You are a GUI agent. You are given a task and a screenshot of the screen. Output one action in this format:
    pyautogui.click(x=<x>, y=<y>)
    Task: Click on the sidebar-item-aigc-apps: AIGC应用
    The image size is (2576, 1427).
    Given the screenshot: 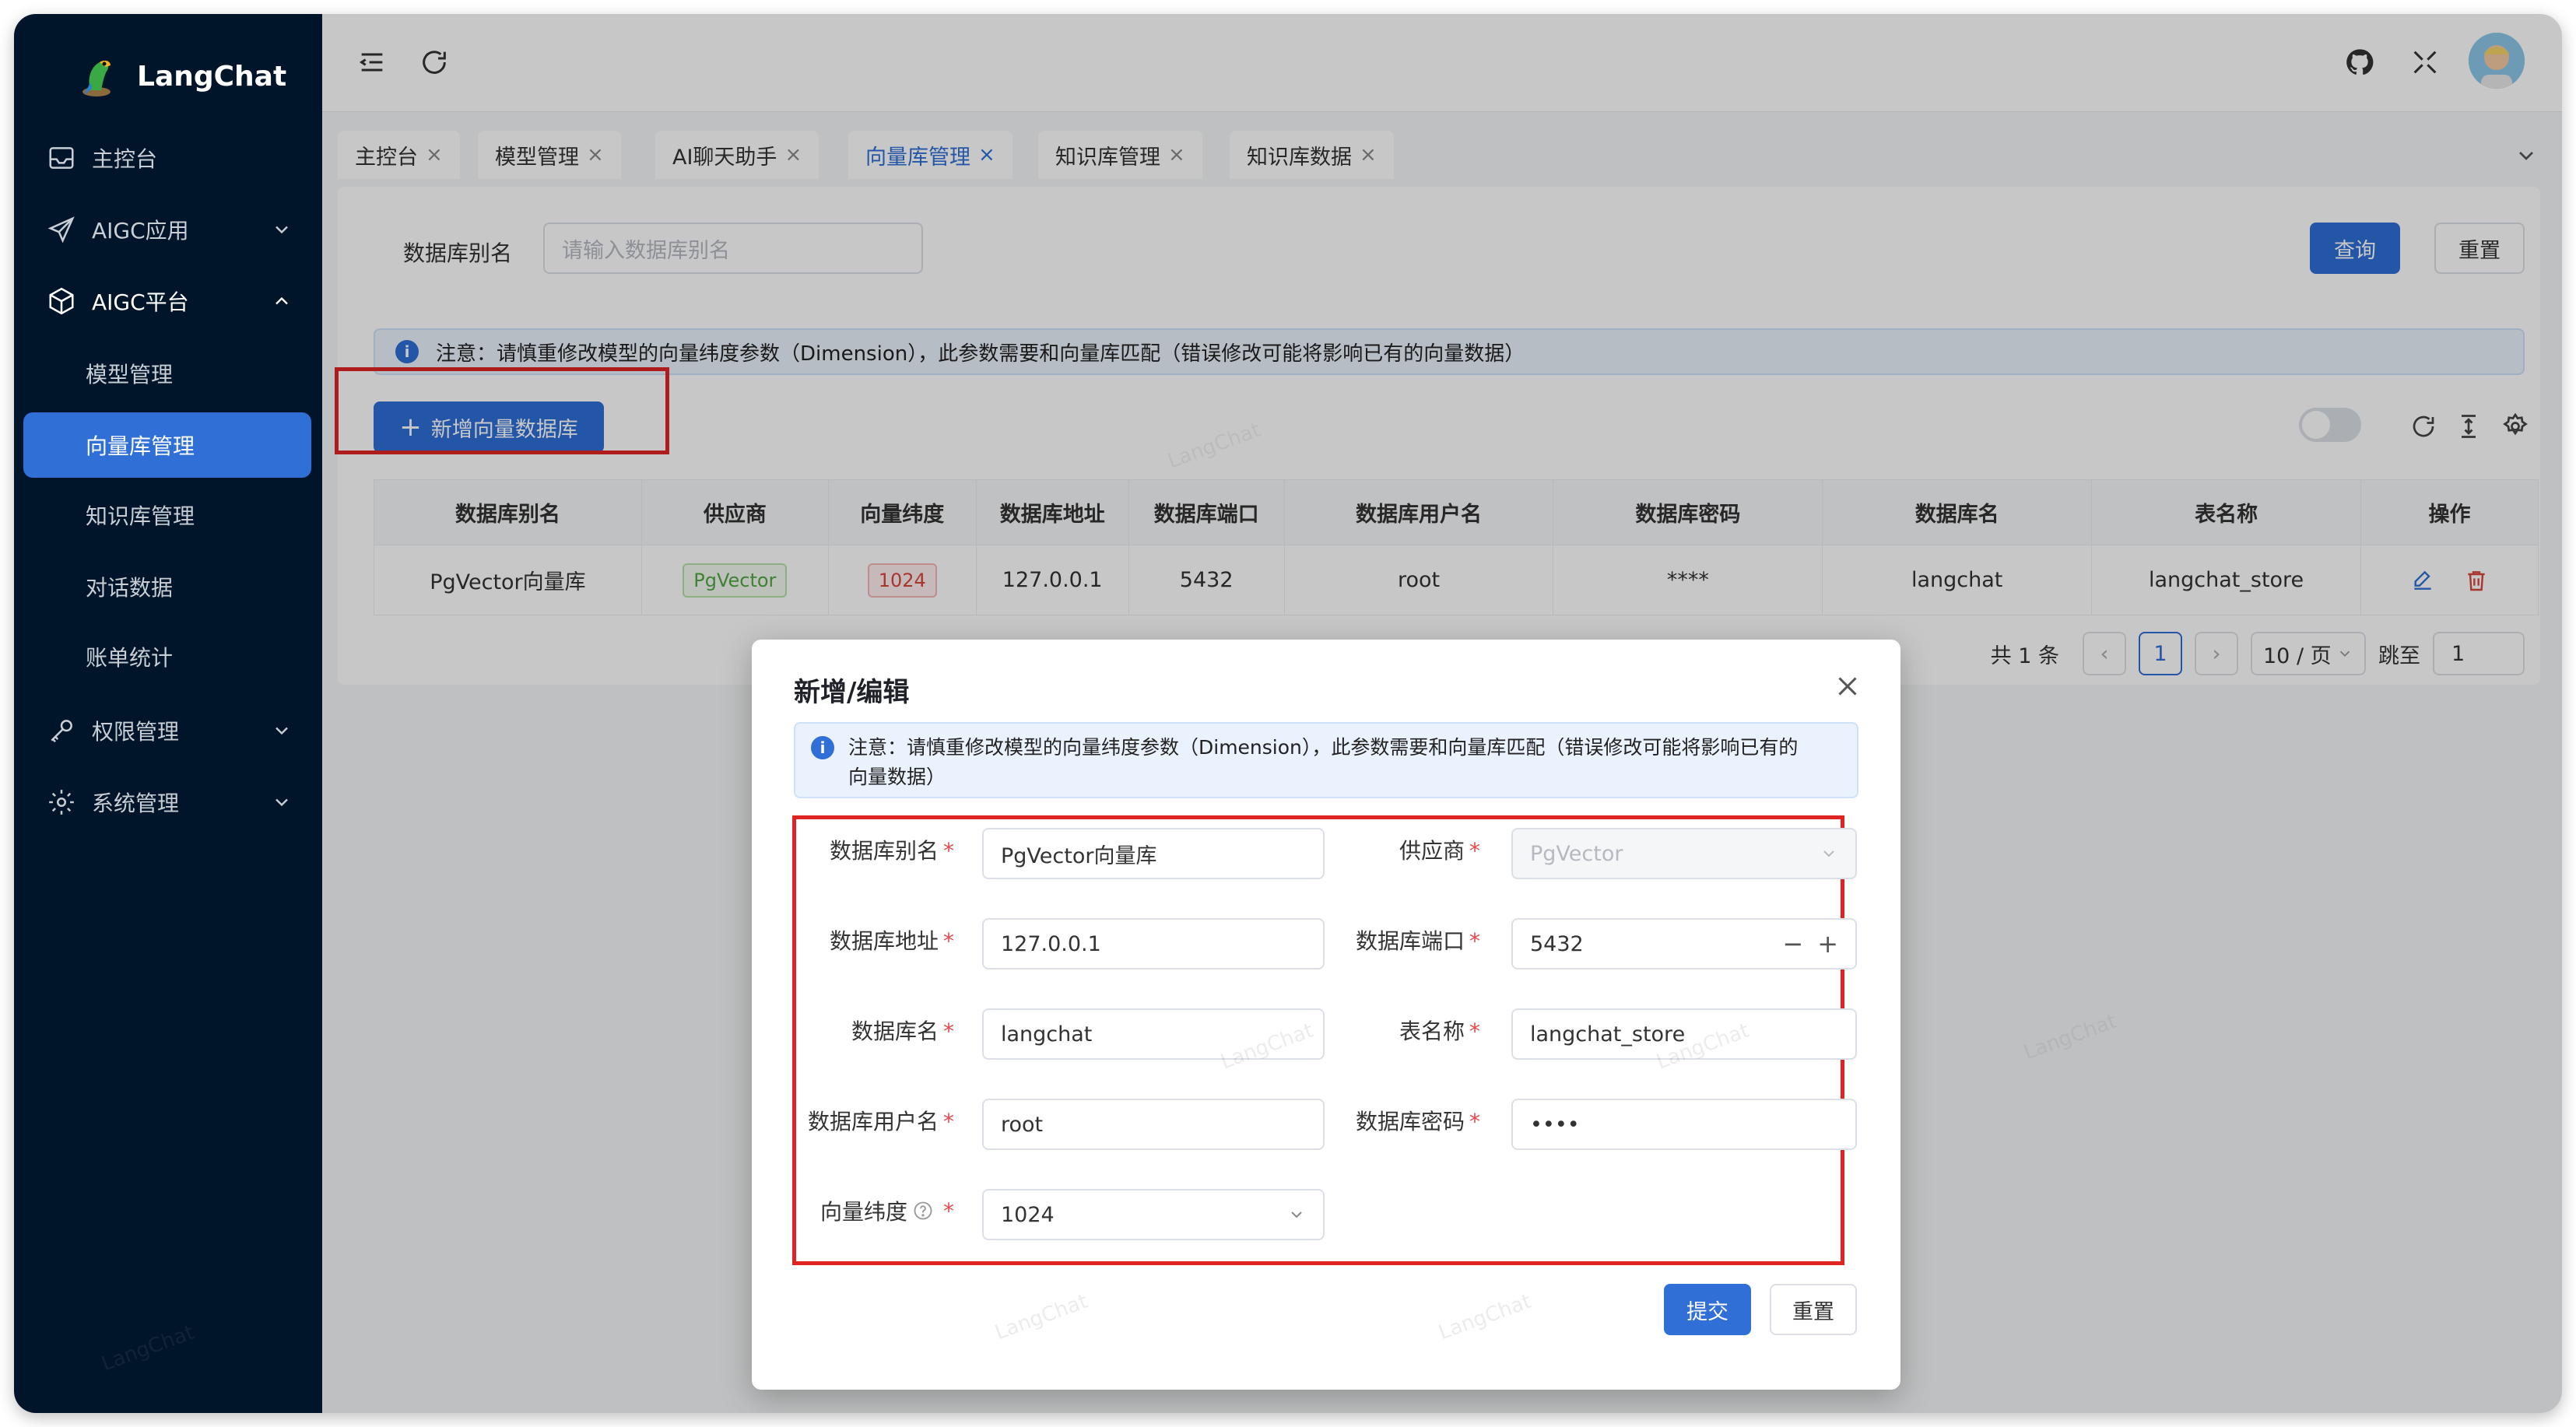 What is the action you would take?
    pyautogui.click(x=168, y=230)
    